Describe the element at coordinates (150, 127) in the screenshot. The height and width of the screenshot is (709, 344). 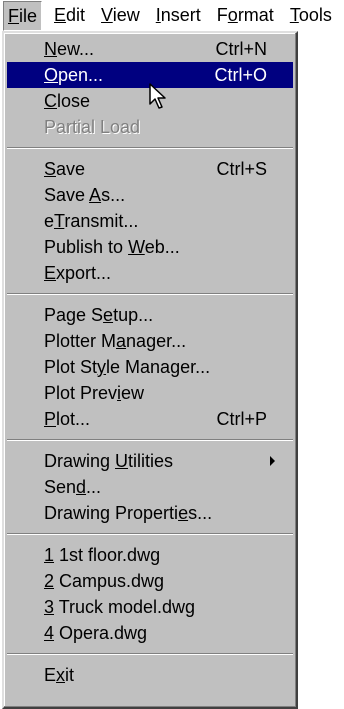
I see `menu-item-partial-load: Partial Load` at that location.